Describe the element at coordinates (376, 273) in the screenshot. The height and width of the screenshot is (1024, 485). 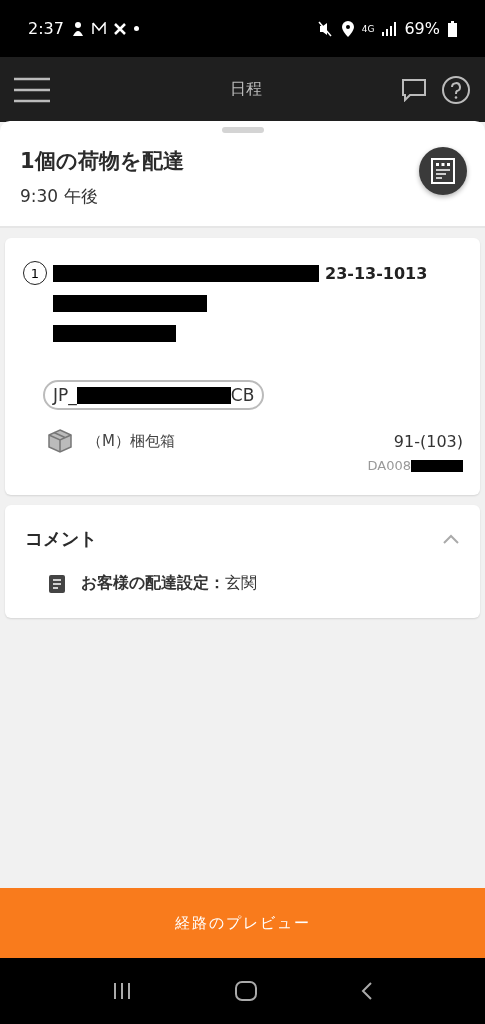
I see `address-text: 23-13-1013` at that location.